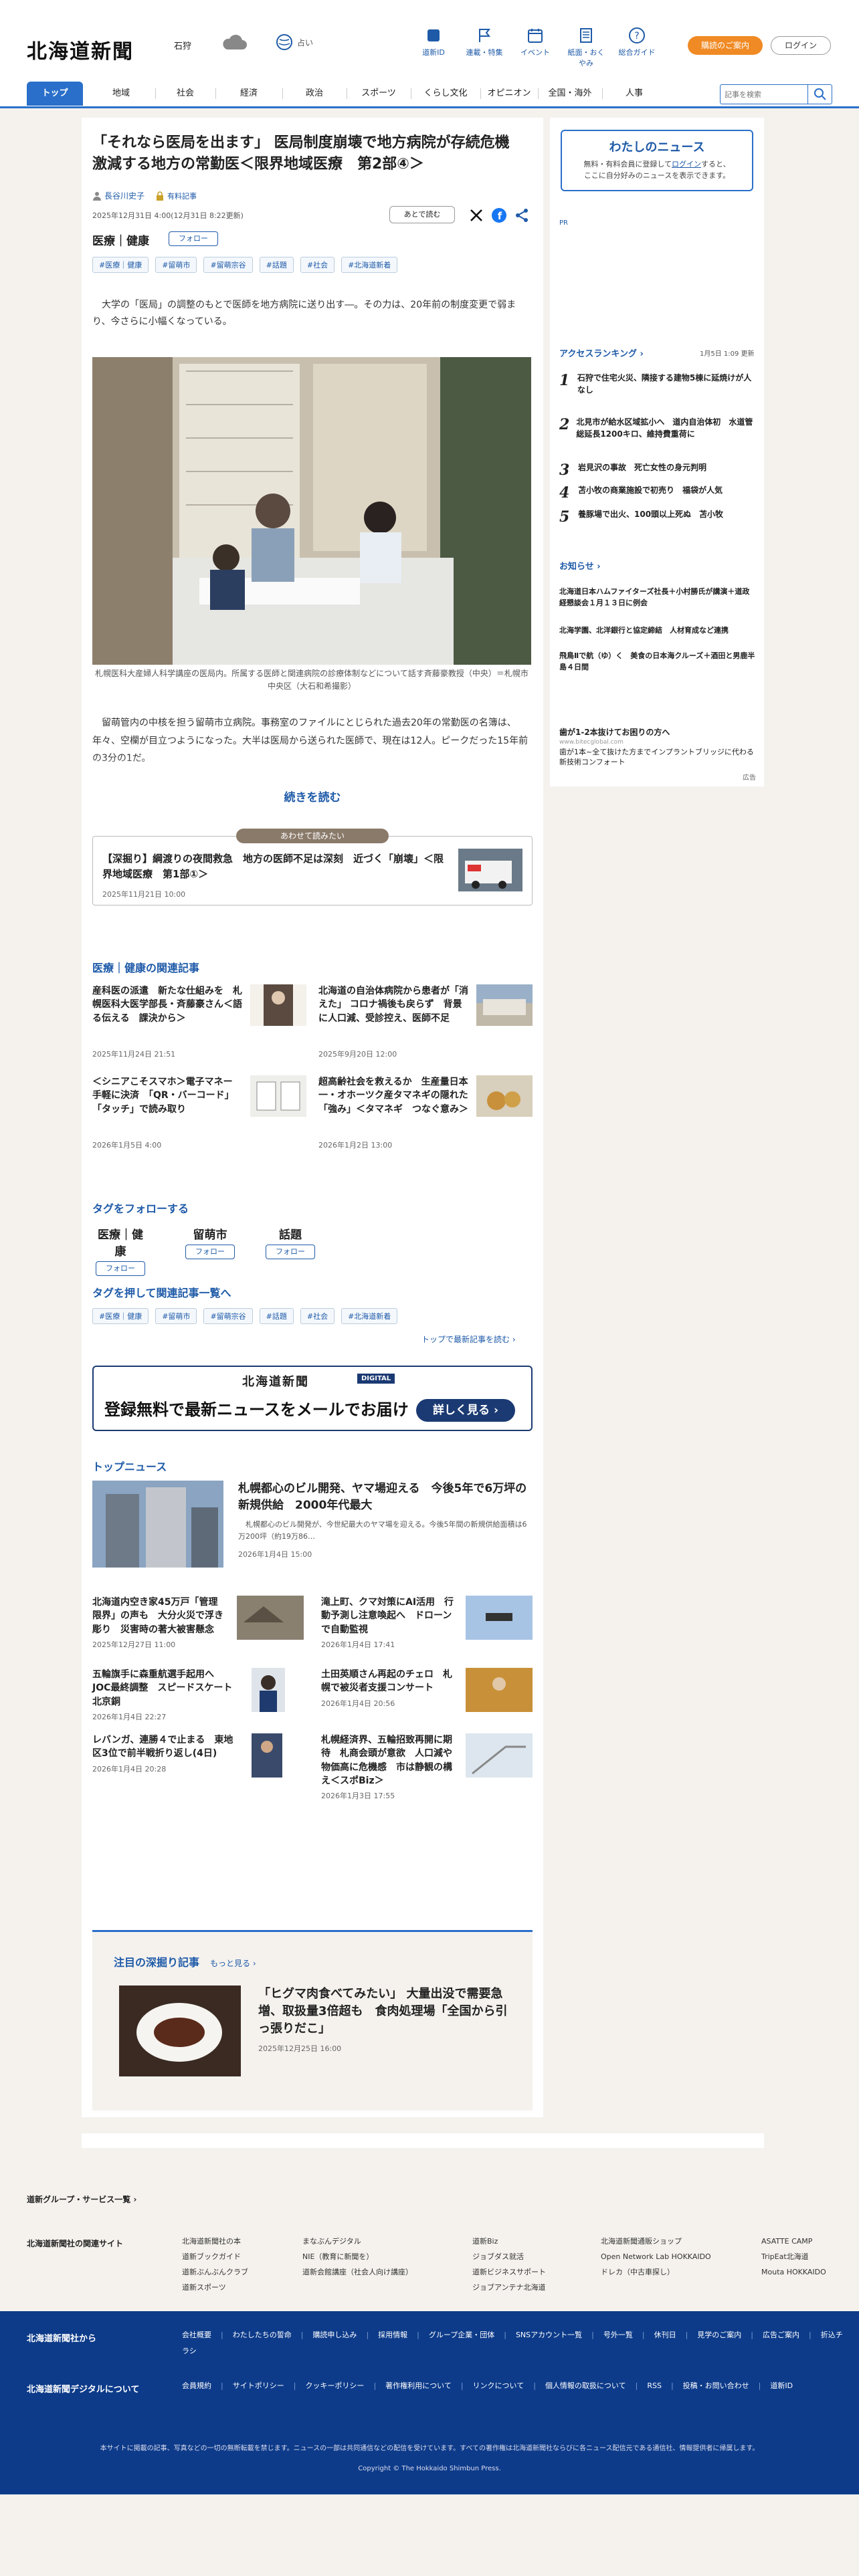 The height and width of the screenshot is (2576, 859). What do you see at coordinates (624, 2335) in the screenshot?
I see `footer-link: 号外一覧` at bounding box center [624, 2335].